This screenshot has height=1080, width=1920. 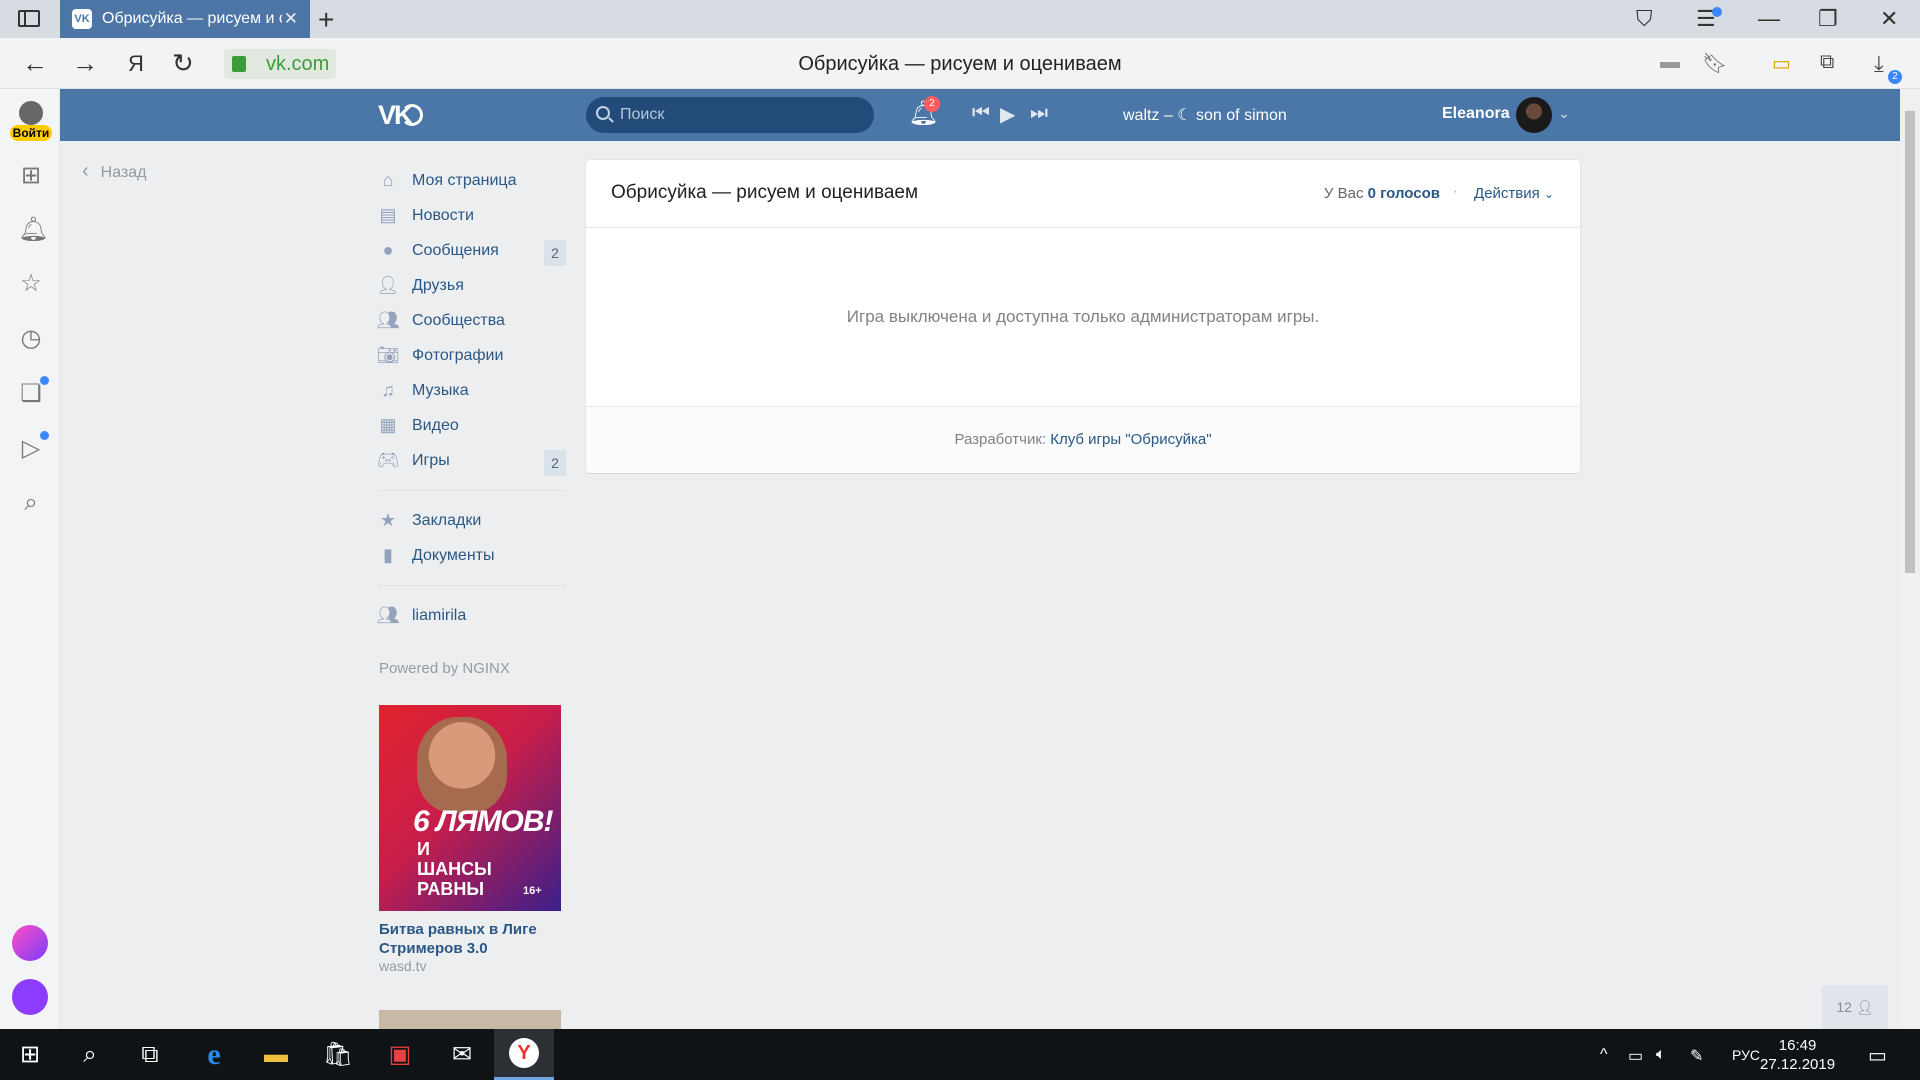 I want to click on votes-prefix: У Вас, so click(x=1343, y=193).